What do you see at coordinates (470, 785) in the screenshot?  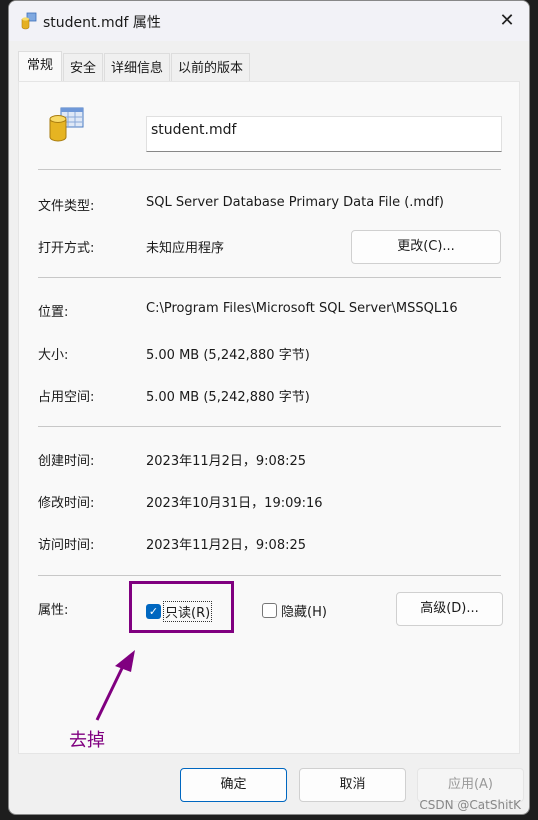 I see `apply-button: 应用(A)` at bounding box center [470, 785].